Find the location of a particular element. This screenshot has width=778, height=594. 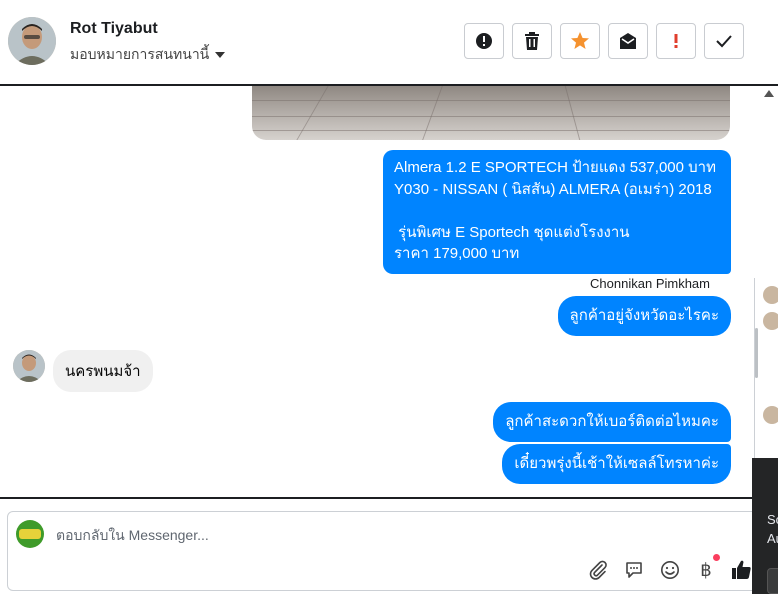

delete-button is located at coordinates (532, 41).